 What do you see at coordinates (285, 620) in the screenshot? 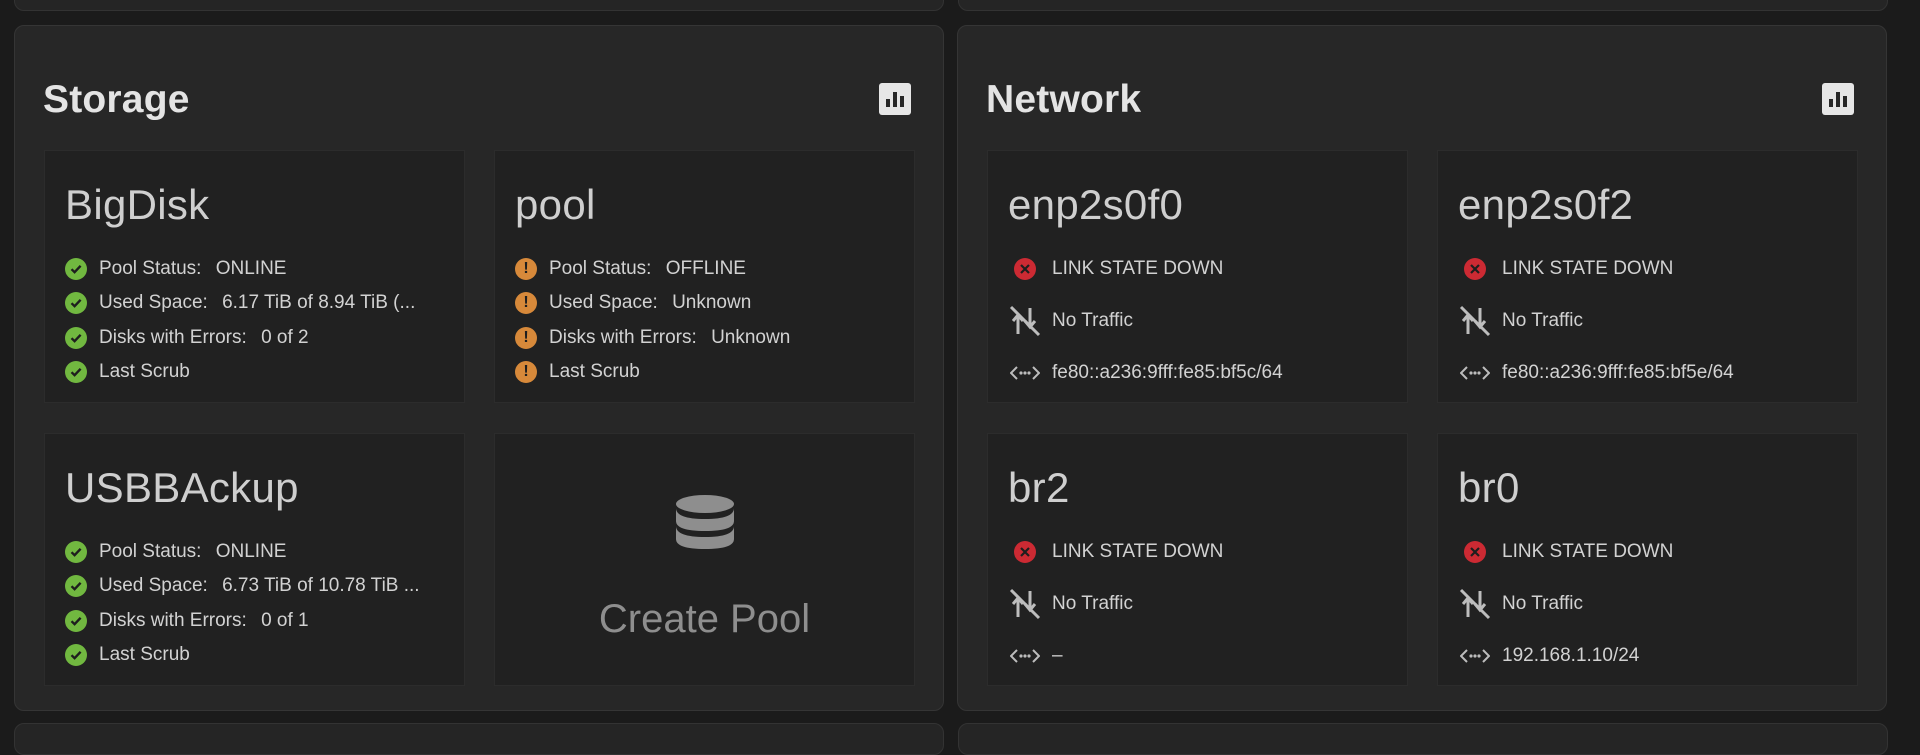
I see `row-value: 0 of 1` at bounding box center [285, 620].